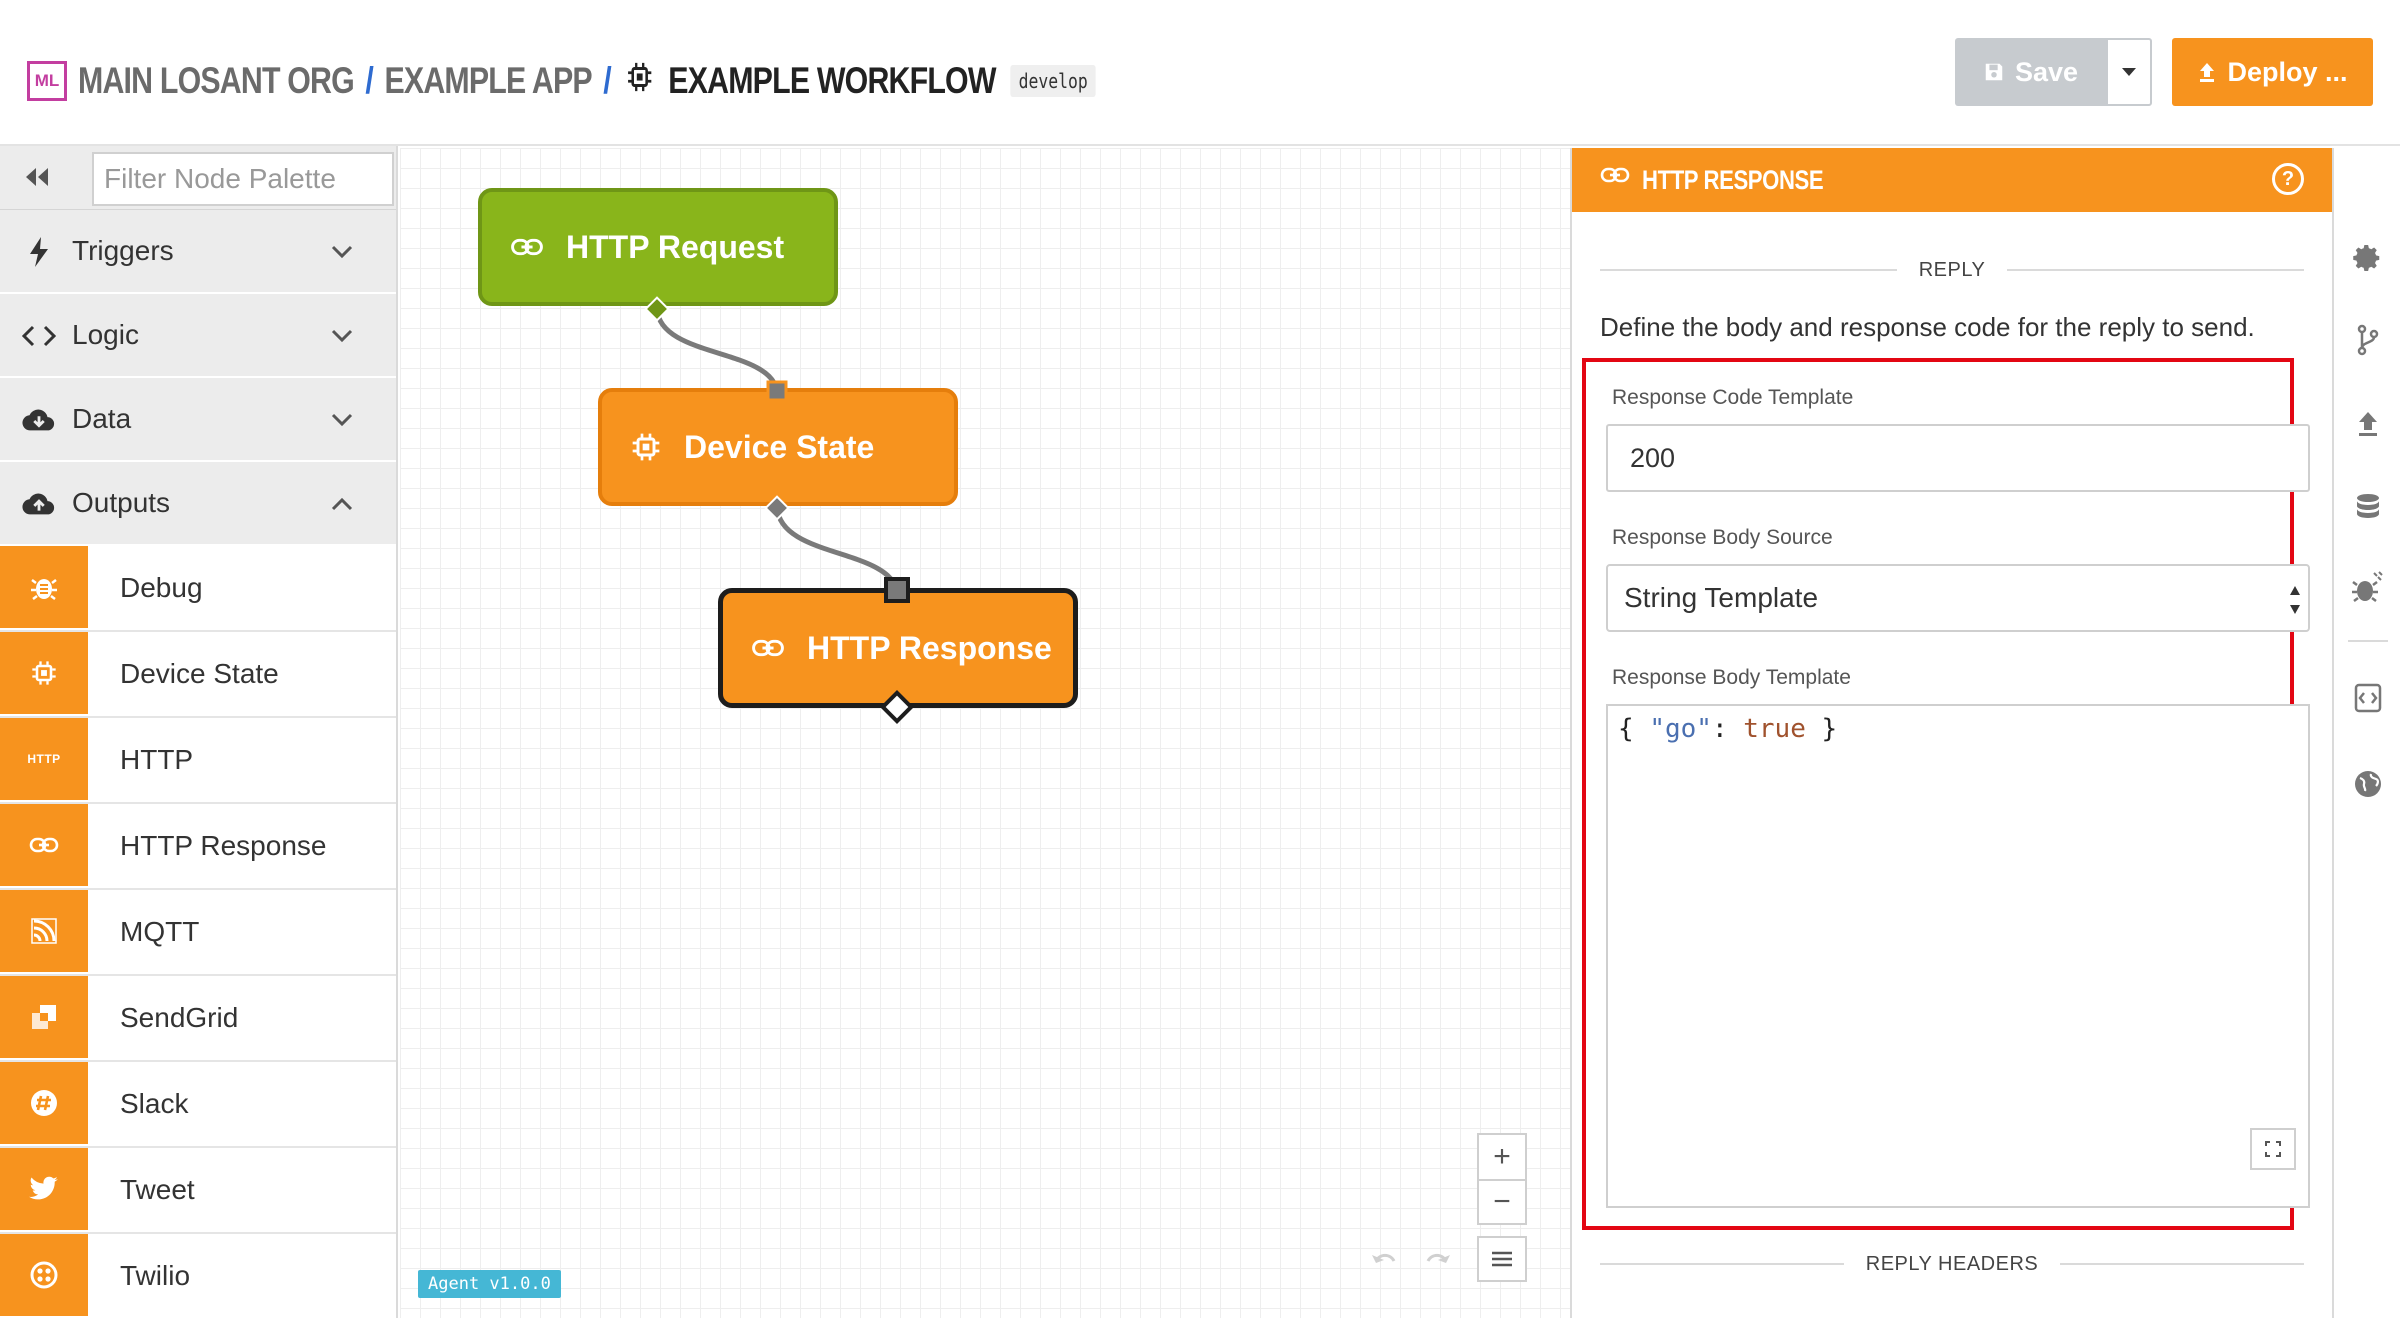 This screenshot has height=1318, width=2400. I want to click on save-options-dropdown, so click(2129, 72).